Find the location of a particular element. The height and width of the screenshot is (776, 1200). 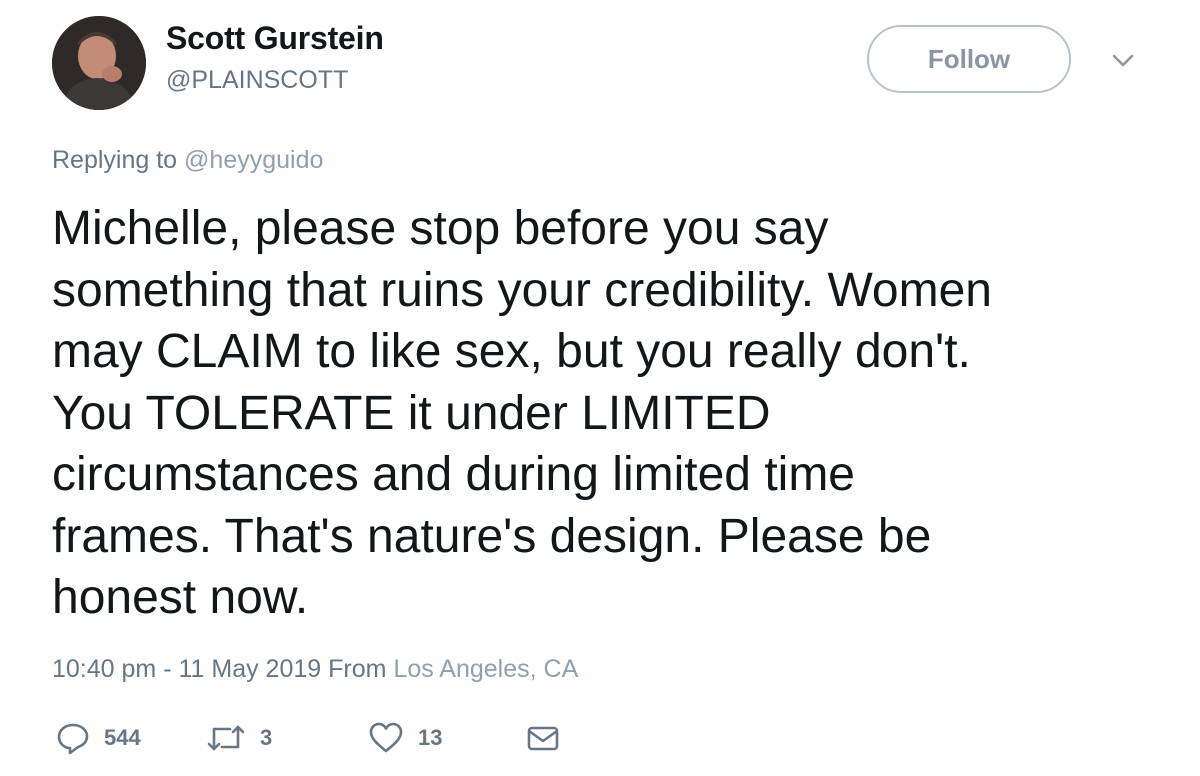

avatar is located at coordinates (99, 63).